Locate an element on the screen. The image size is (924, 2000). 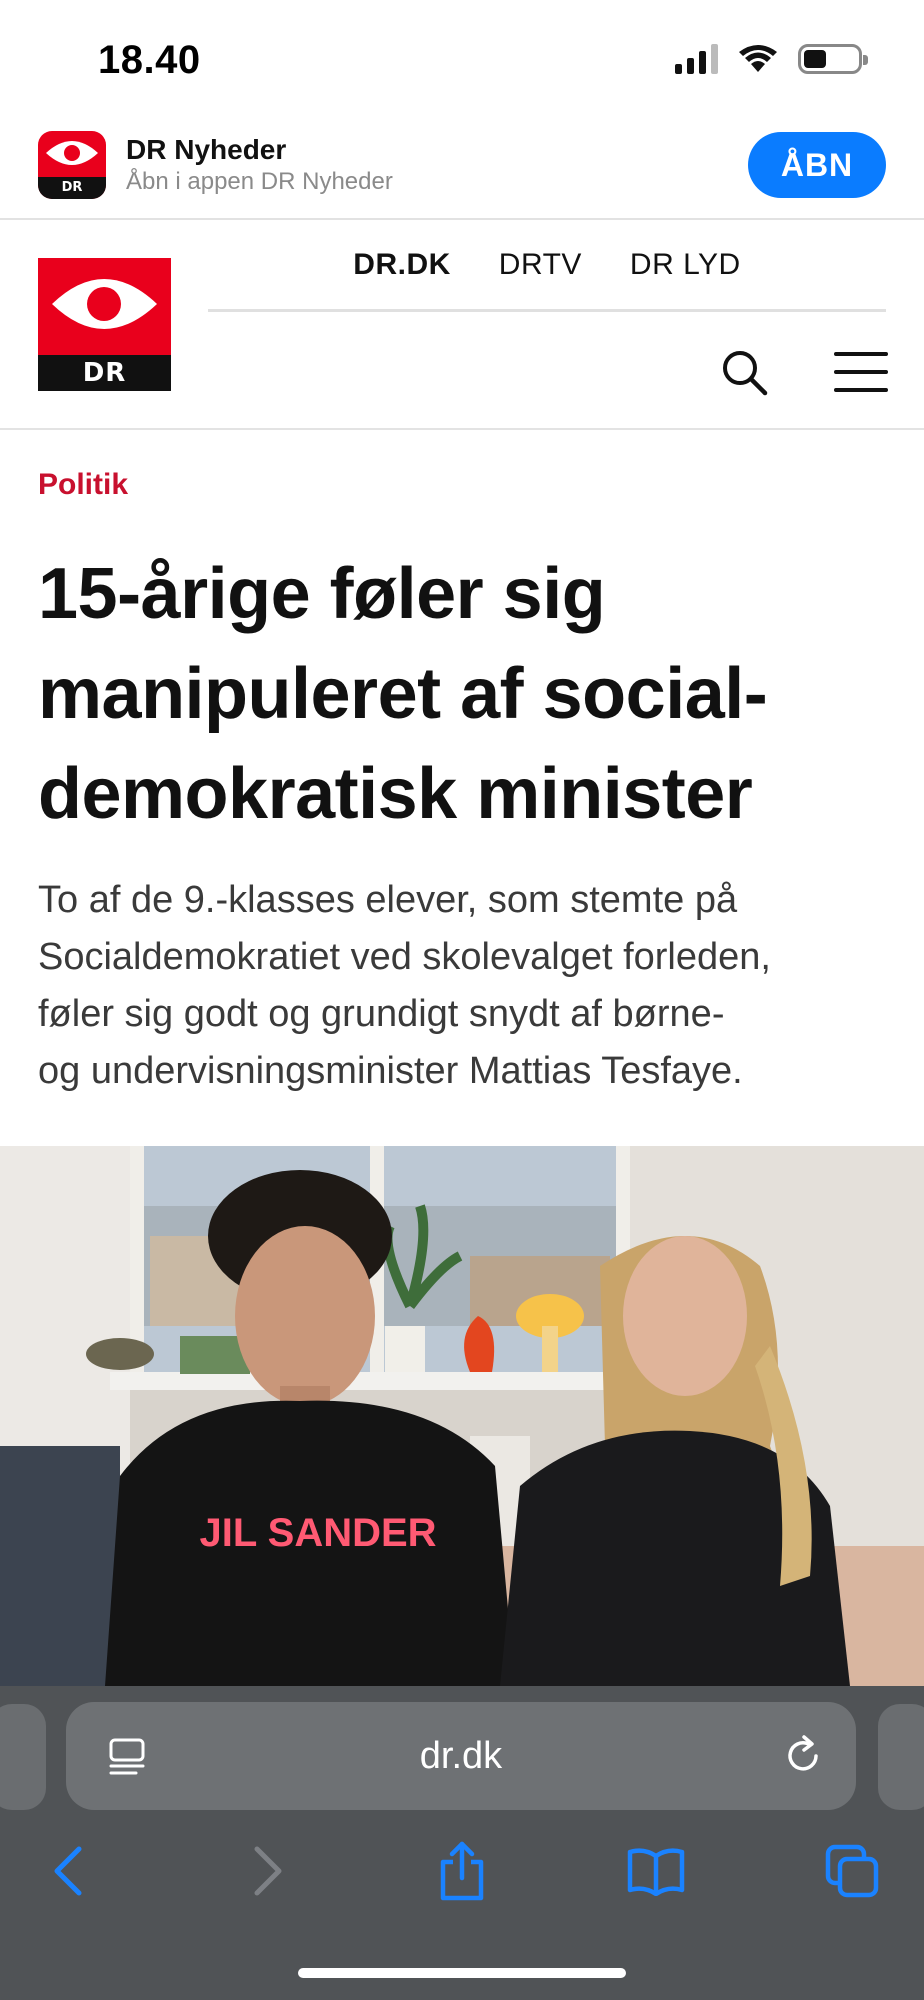
bookmarks-icon is located at coordinates (656, 1872).